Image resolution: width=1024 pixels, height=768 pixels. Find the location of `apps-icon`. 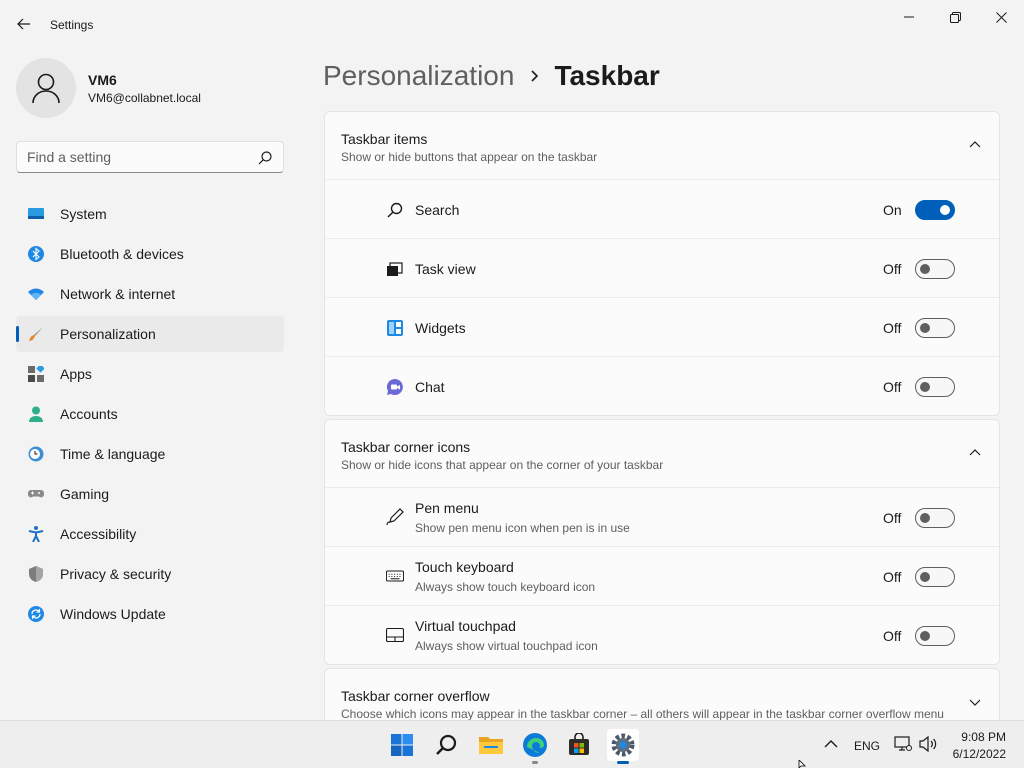

apps-icon is located at coordinates (36, 374).